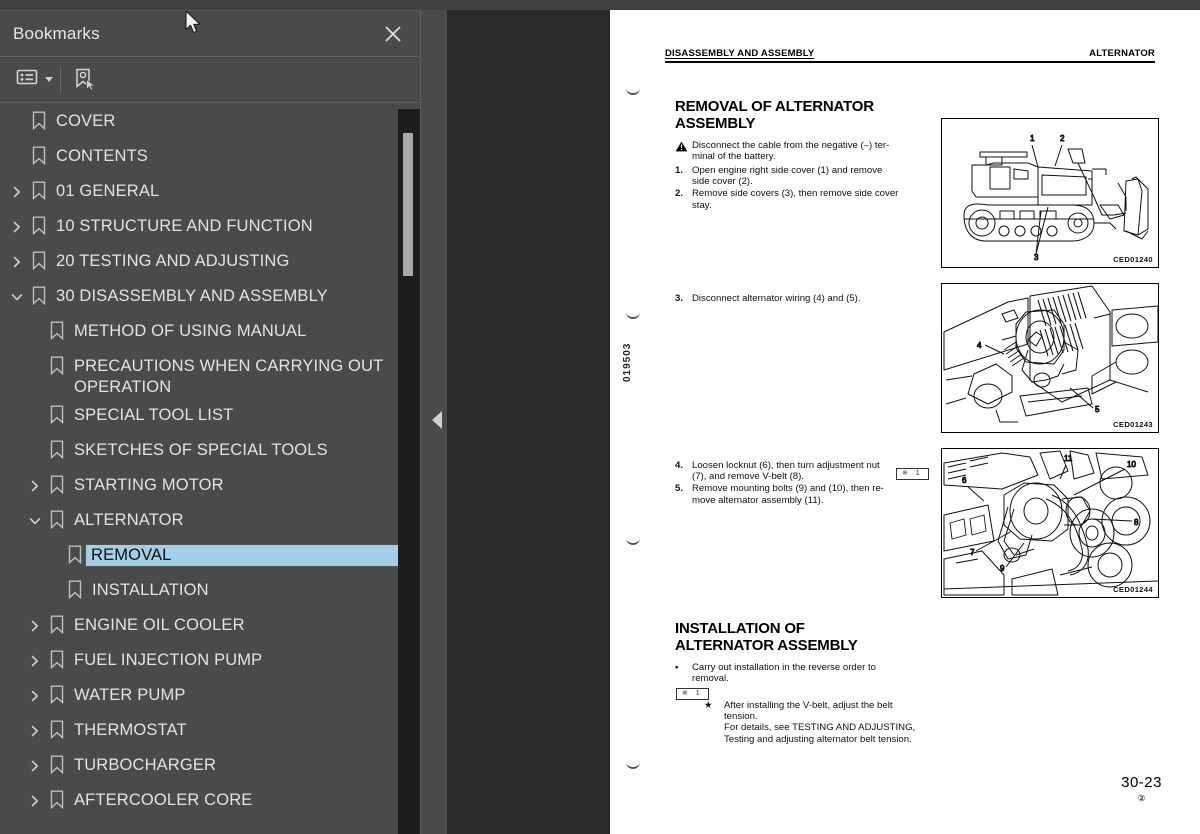  Describe the element at coordinates (210, 261) in the screenshot. I see `bookmark-item-20-testing-and-adjusting: 20 TESTING AND ADJUSTING` at that location.